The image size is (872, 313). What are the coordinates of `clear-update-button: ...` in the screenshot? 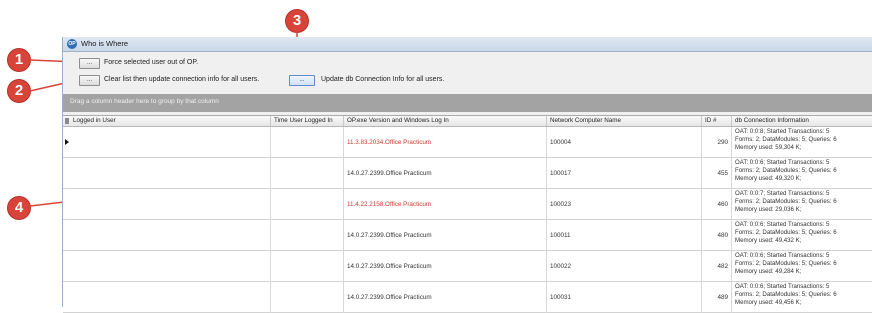 It's located at (89, 80).